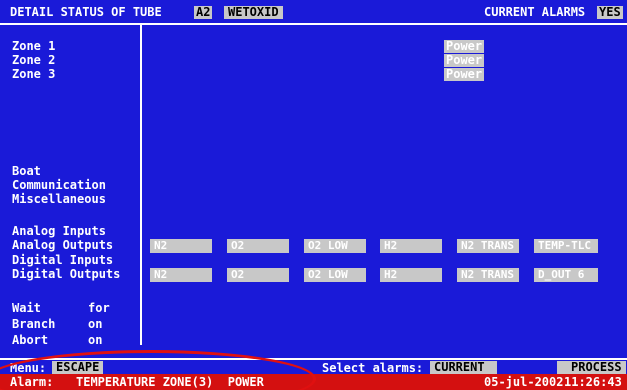 This screenshot has height=390, width=627. Describe the element at coordinates (86, 12) in the screenshot. I see `page-title: DETAIL STATUS OF TUBE` at that location.